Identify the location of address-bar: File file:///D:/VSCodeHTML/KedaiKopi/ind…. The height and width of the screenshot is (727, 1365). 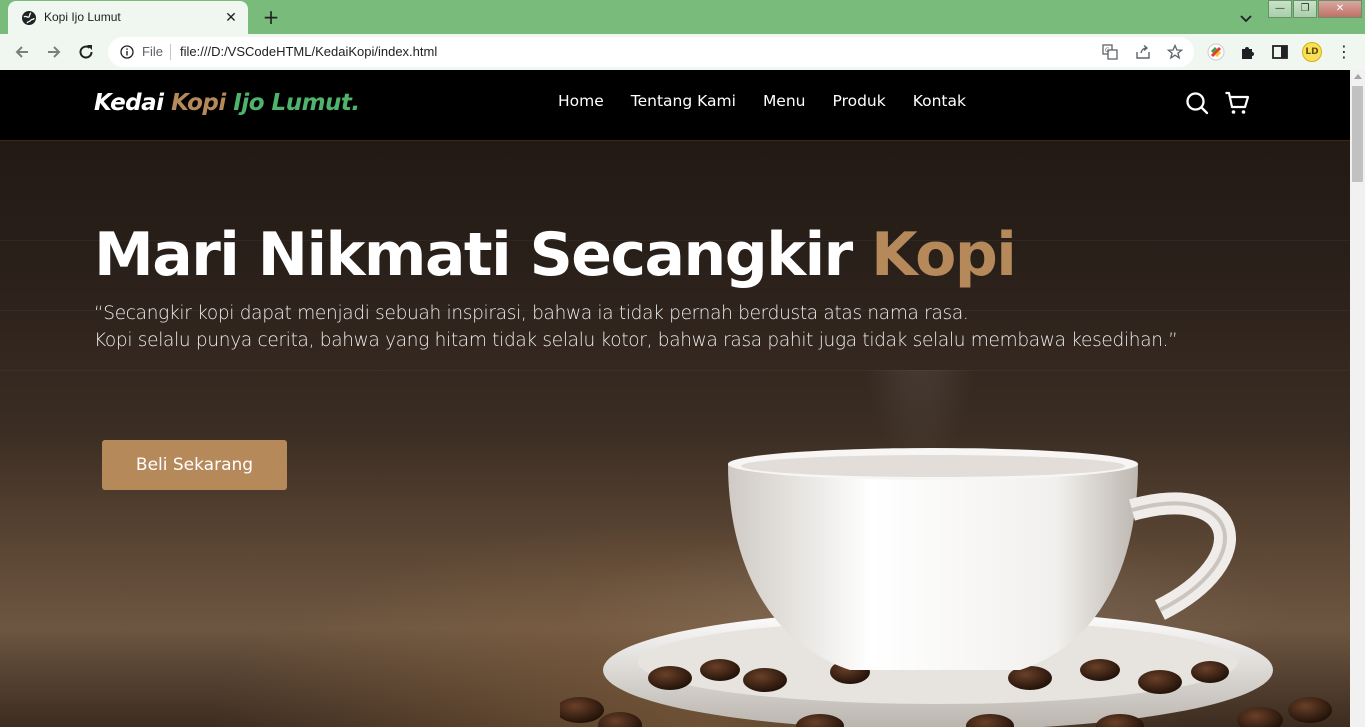
(651, 52).